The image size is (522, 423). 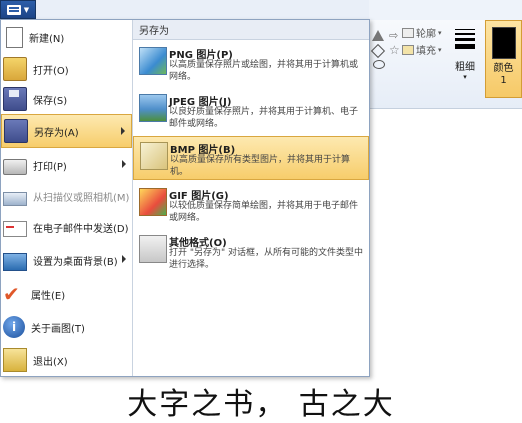 I want to click on color-1-button: 颜色 1, so click(x=503, y=59).